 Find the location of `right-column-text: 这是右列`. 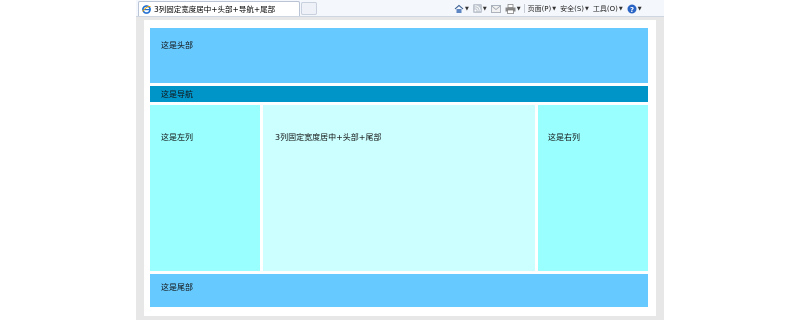

right-column-text: 这是右列 is located at coordinates (564, 137).